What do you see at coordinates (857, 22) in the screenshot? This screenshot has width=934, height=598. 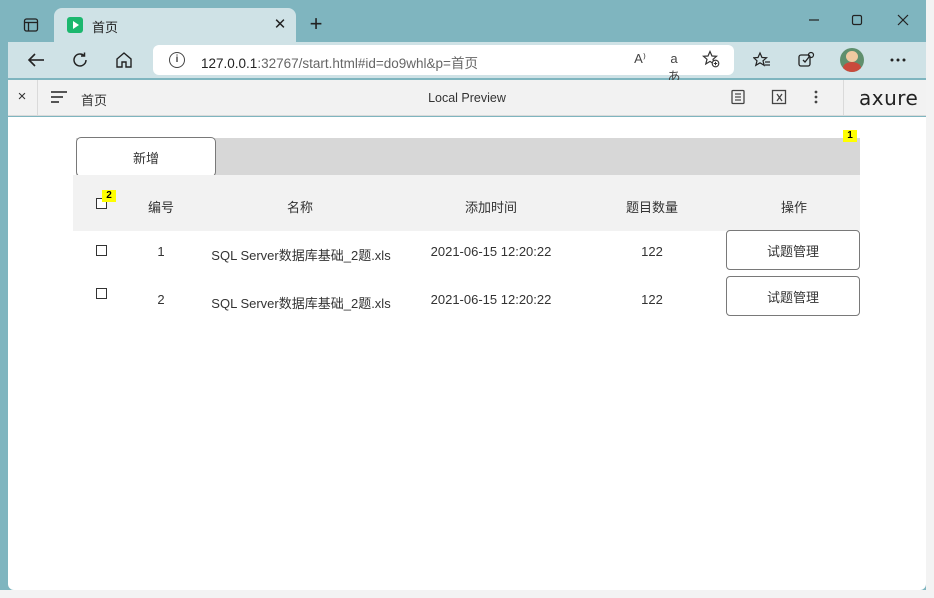 I see `maximize-icon` at bounding box center [857, 22].